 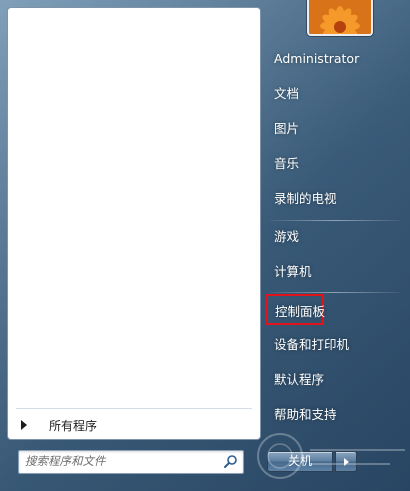 I want to click on pictures-link: 图片, so click(x=336, y=129).